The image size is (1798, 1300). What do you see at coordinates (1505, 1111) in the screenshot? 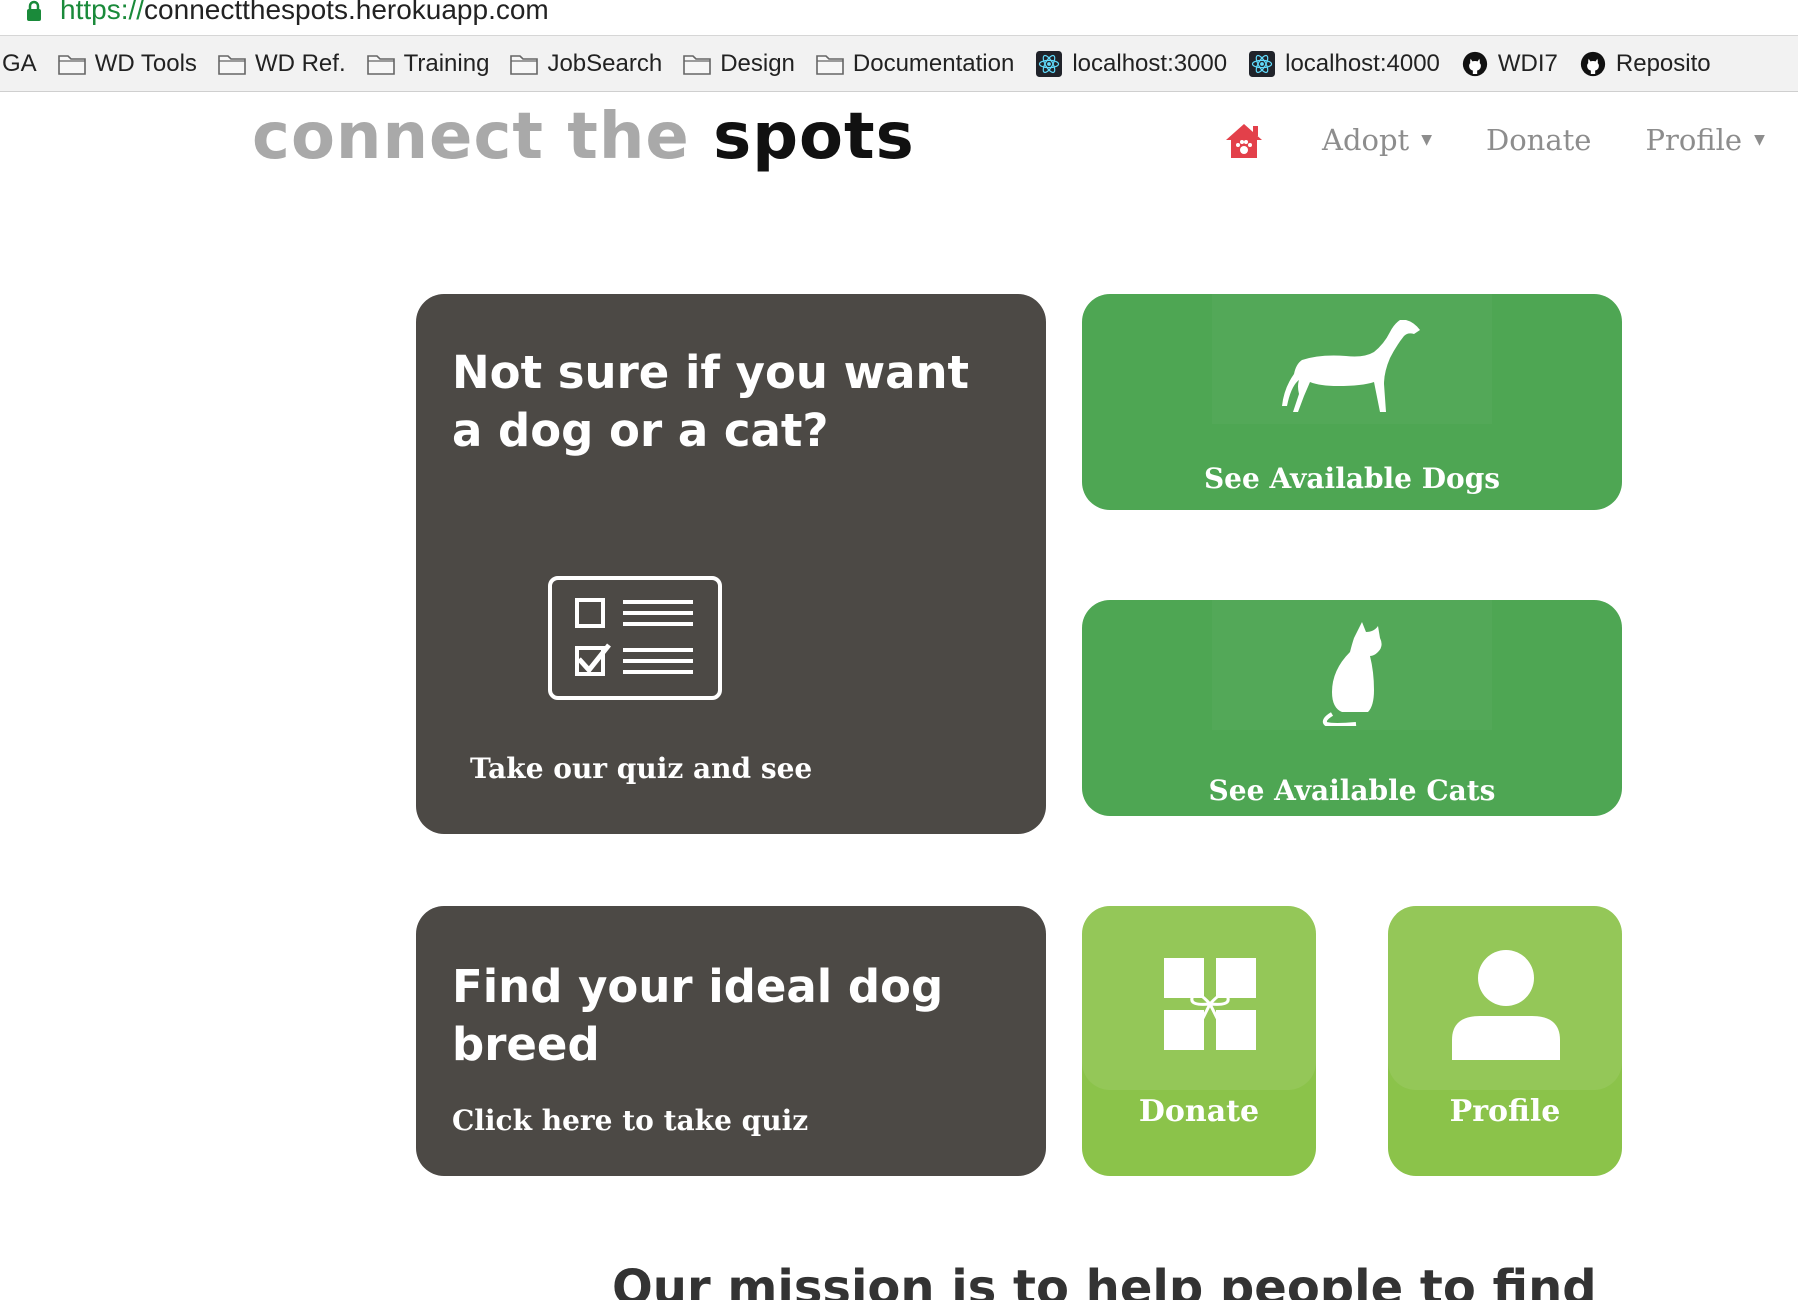
I see `profile-caption: Profile` at bounding box center [1505, 1111].